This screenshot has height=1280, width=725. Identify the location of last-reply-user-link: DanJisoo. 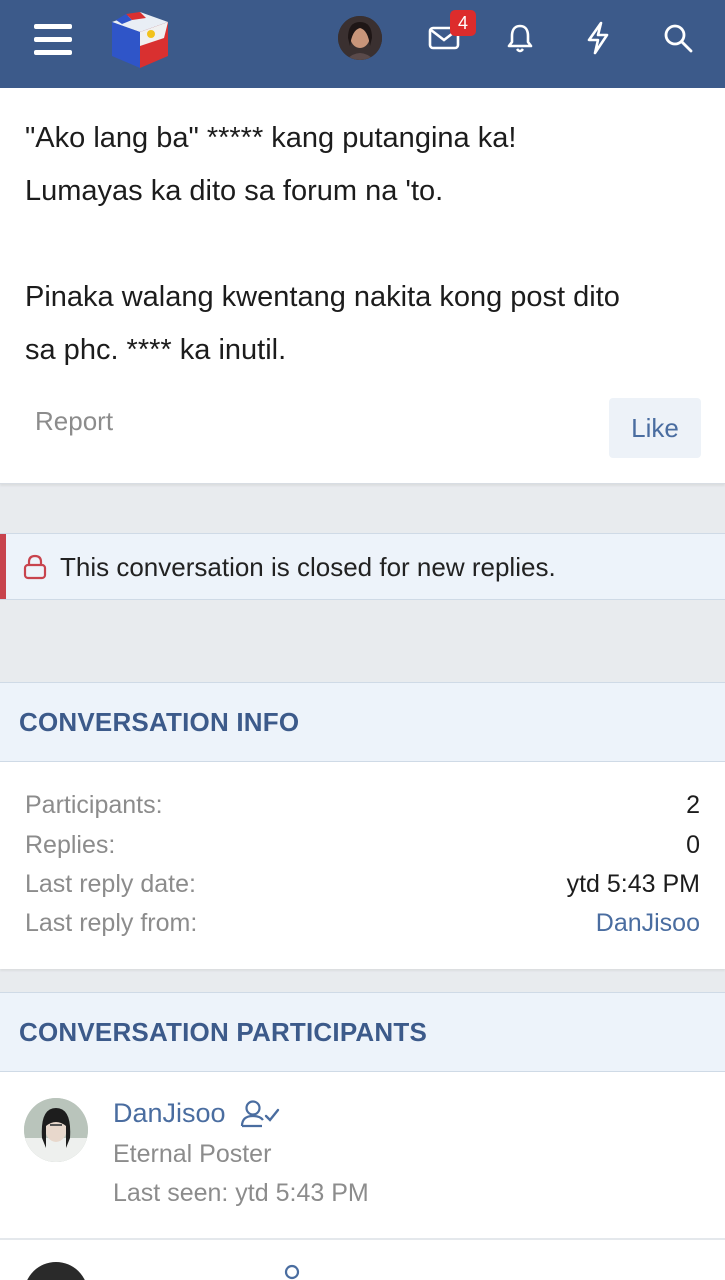
(648, 923).